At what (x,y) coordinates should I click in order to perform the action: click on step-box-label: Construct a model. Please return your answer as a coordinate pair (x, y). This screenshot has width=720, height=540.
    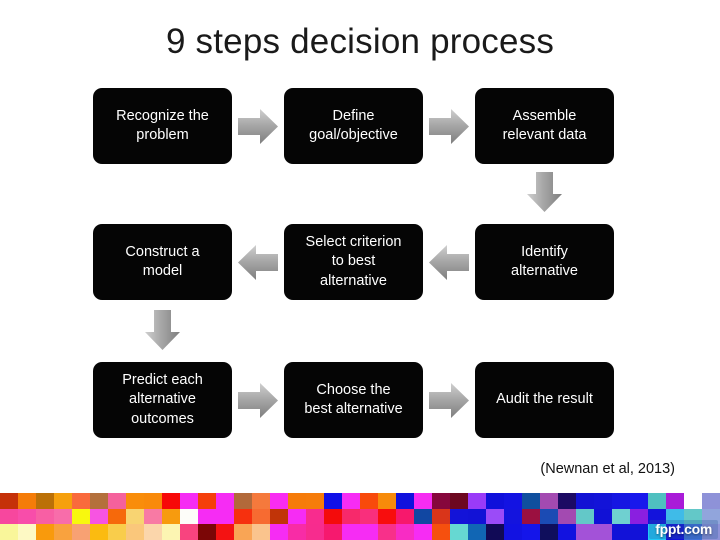
    Looking at the image, I should click on (162, 261).